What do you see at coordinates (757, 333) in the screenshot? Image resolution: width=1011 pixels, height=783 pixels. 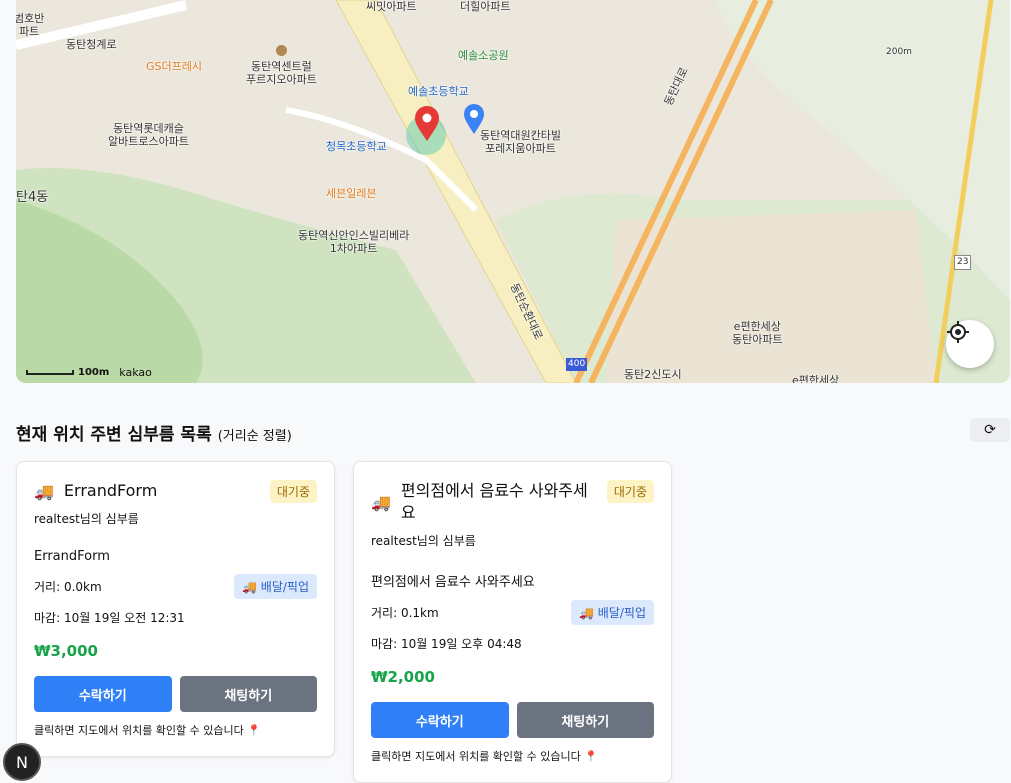 I see `map-label: e편한세상 동탄아파트` at bounding box center [757, 333].